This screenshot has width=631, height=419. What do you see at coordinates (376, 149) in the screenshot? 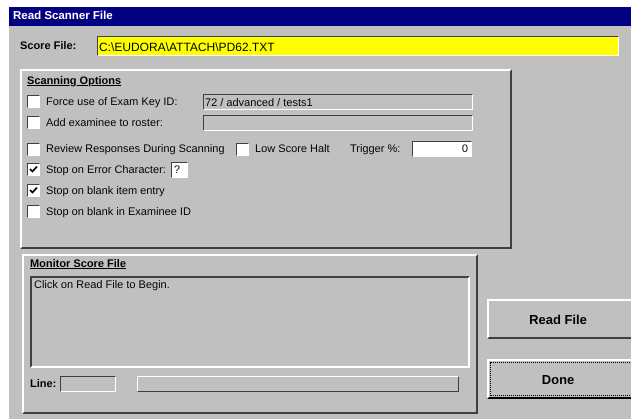
I see `trigger-label: Trigger %:` at bounding box center [376, 149].